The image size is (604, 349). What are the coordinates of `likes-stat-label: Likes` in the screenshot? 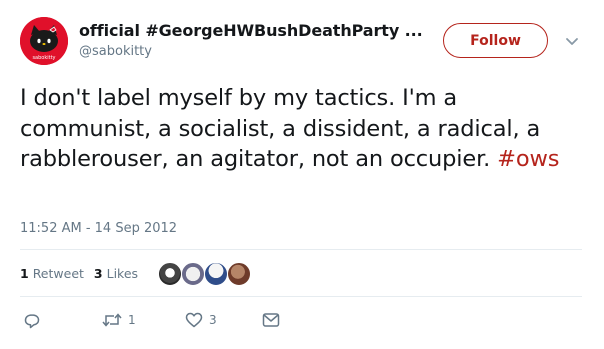 It's located at (122, 273).